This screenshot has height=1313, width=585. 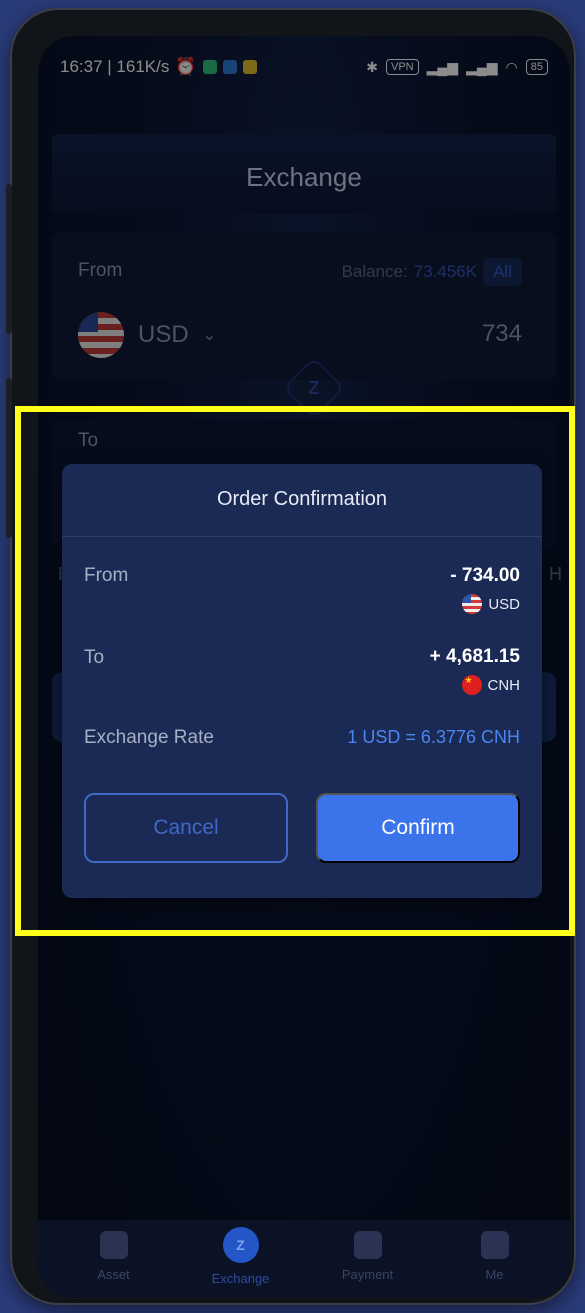 I want to click on to-row-label: To, so click(x=94, y=657).